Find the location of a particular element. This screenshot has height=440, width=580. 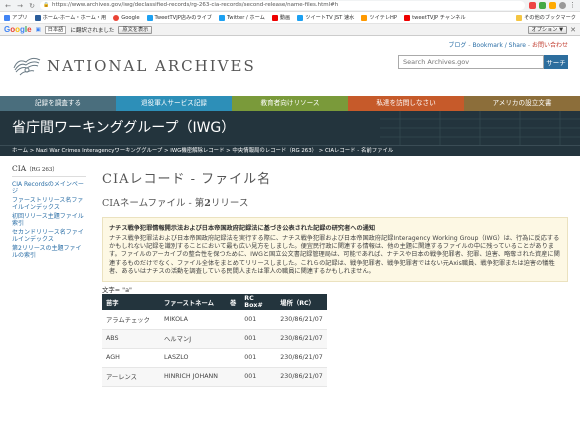

google-logo: Google is located at coordinates (18, 29).